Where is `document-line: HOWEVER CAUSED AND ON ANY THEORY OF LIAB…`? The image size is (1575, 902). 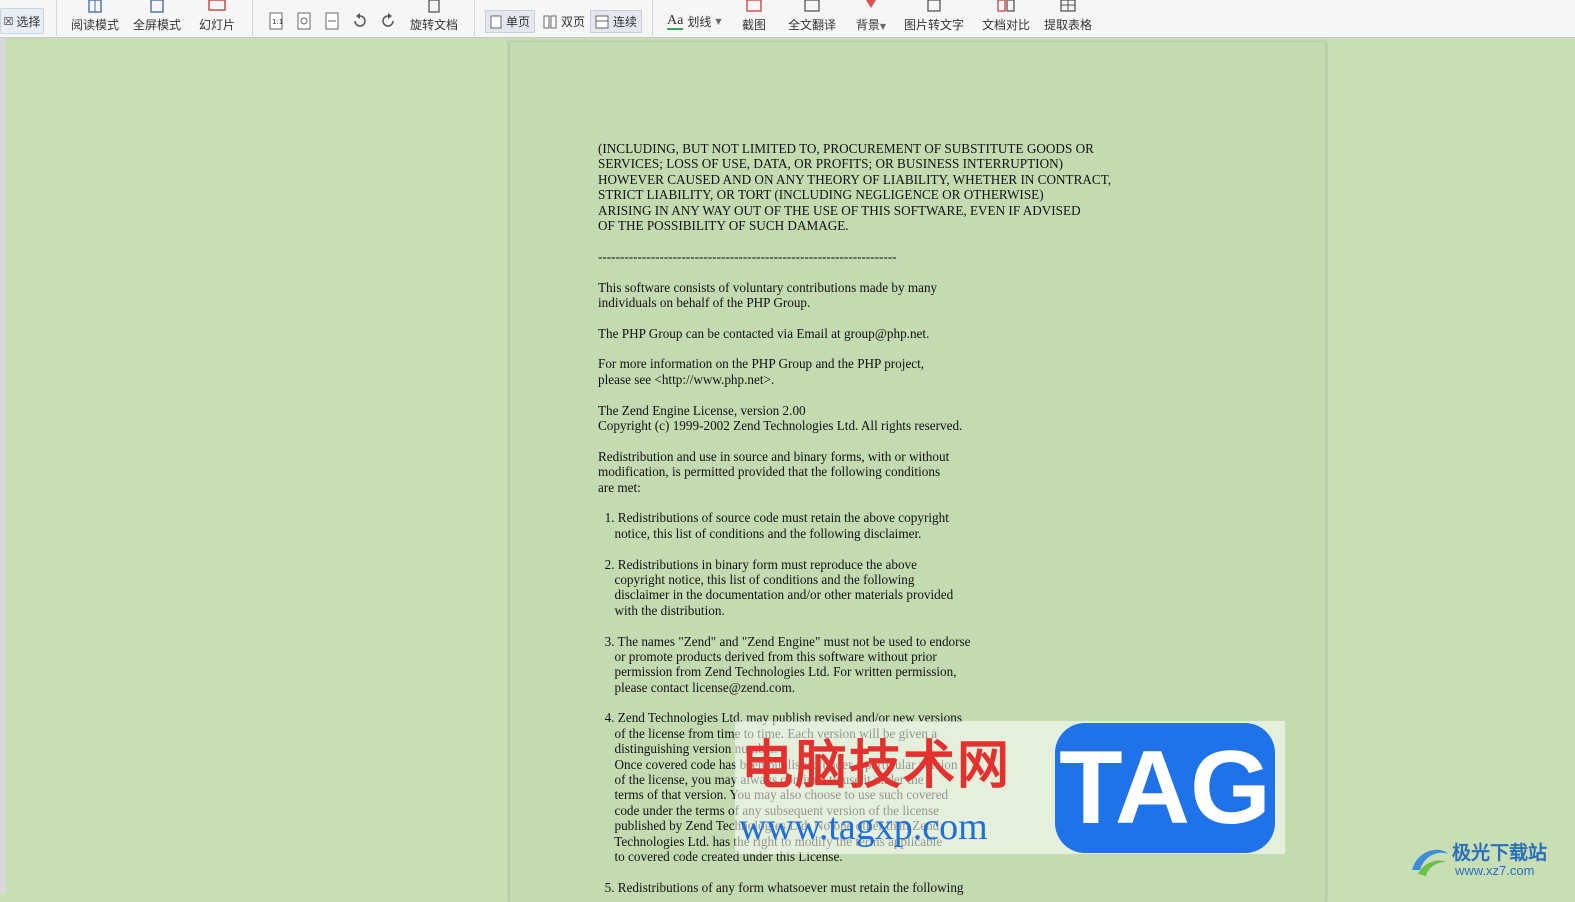 document-line: HOWEVER CAUSED AND ON ANY THEORY OF LIAB… is located at coordinates (855, 179).